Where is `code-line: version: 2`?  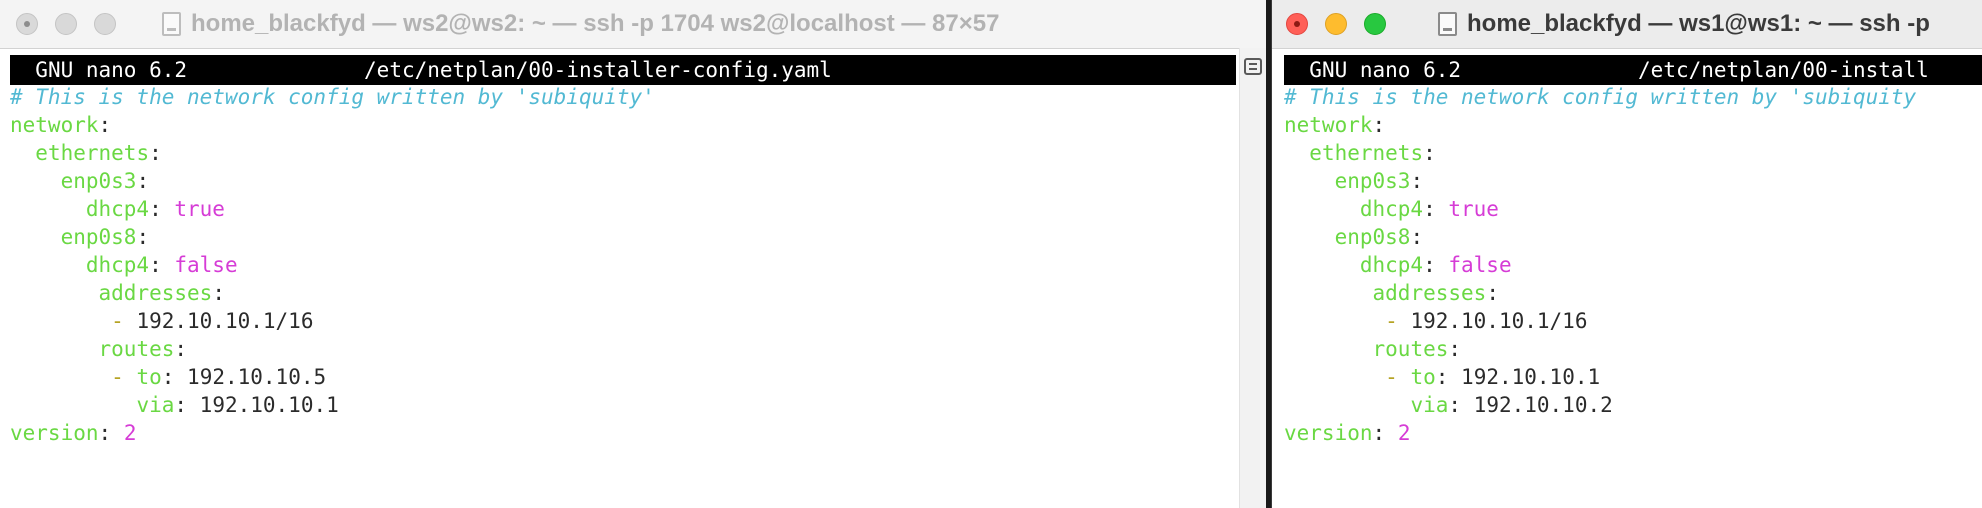 code-line: version: 2 is located at coordinates (1633, 433).